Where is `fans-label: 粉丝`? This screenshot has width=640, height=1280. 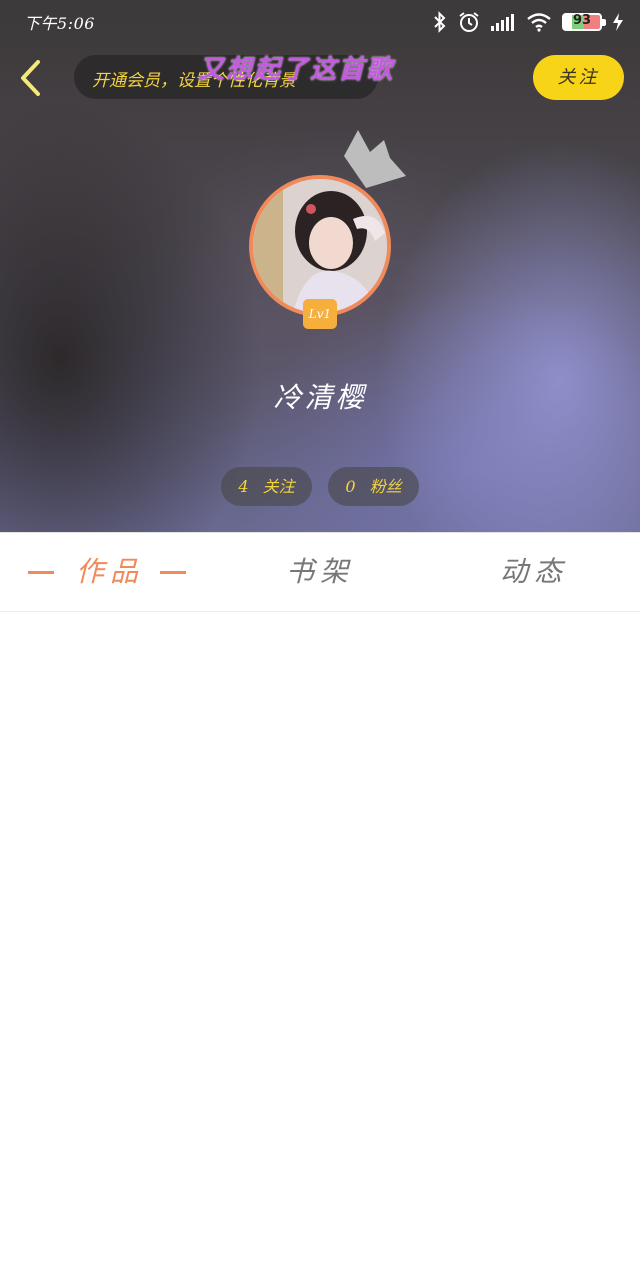 fans-label: 粉丝 is located at coordinates (385, 486).